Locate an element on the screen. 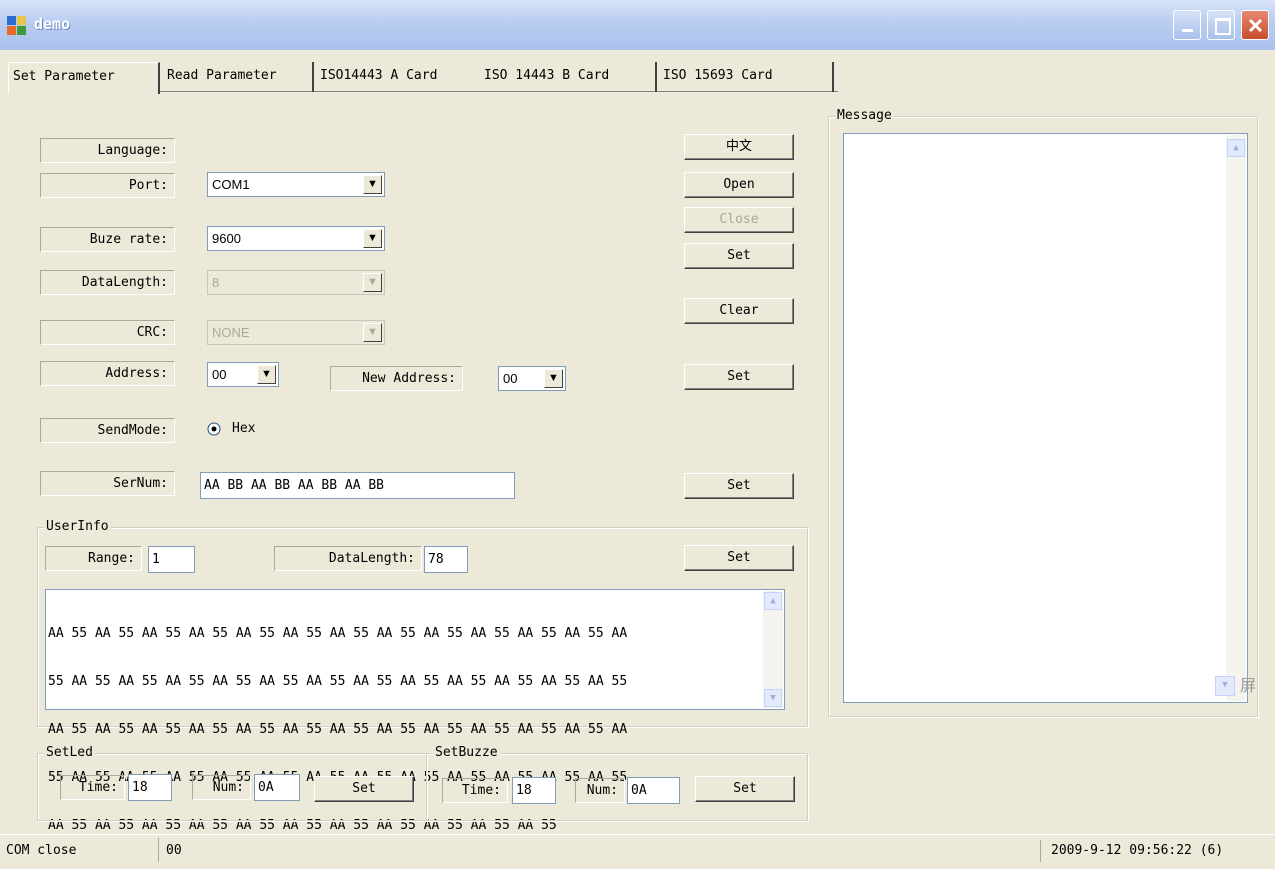 This screenshot has width=1275, height=869. tab-iso15693: ISO 15693 Card is located at coordinates (746, 77).